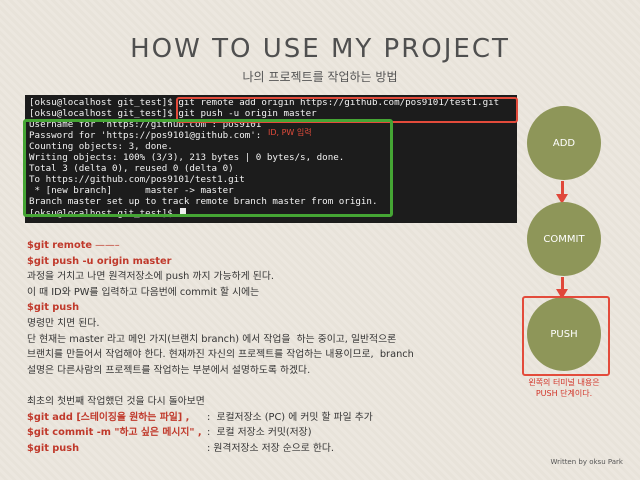 This screenshot has height=480, width=640. What do you see at coordinates (99, 261) in the screenshot?
I see `command-git-push-u: $git push -u origin master` at bounding box center [99, 261].